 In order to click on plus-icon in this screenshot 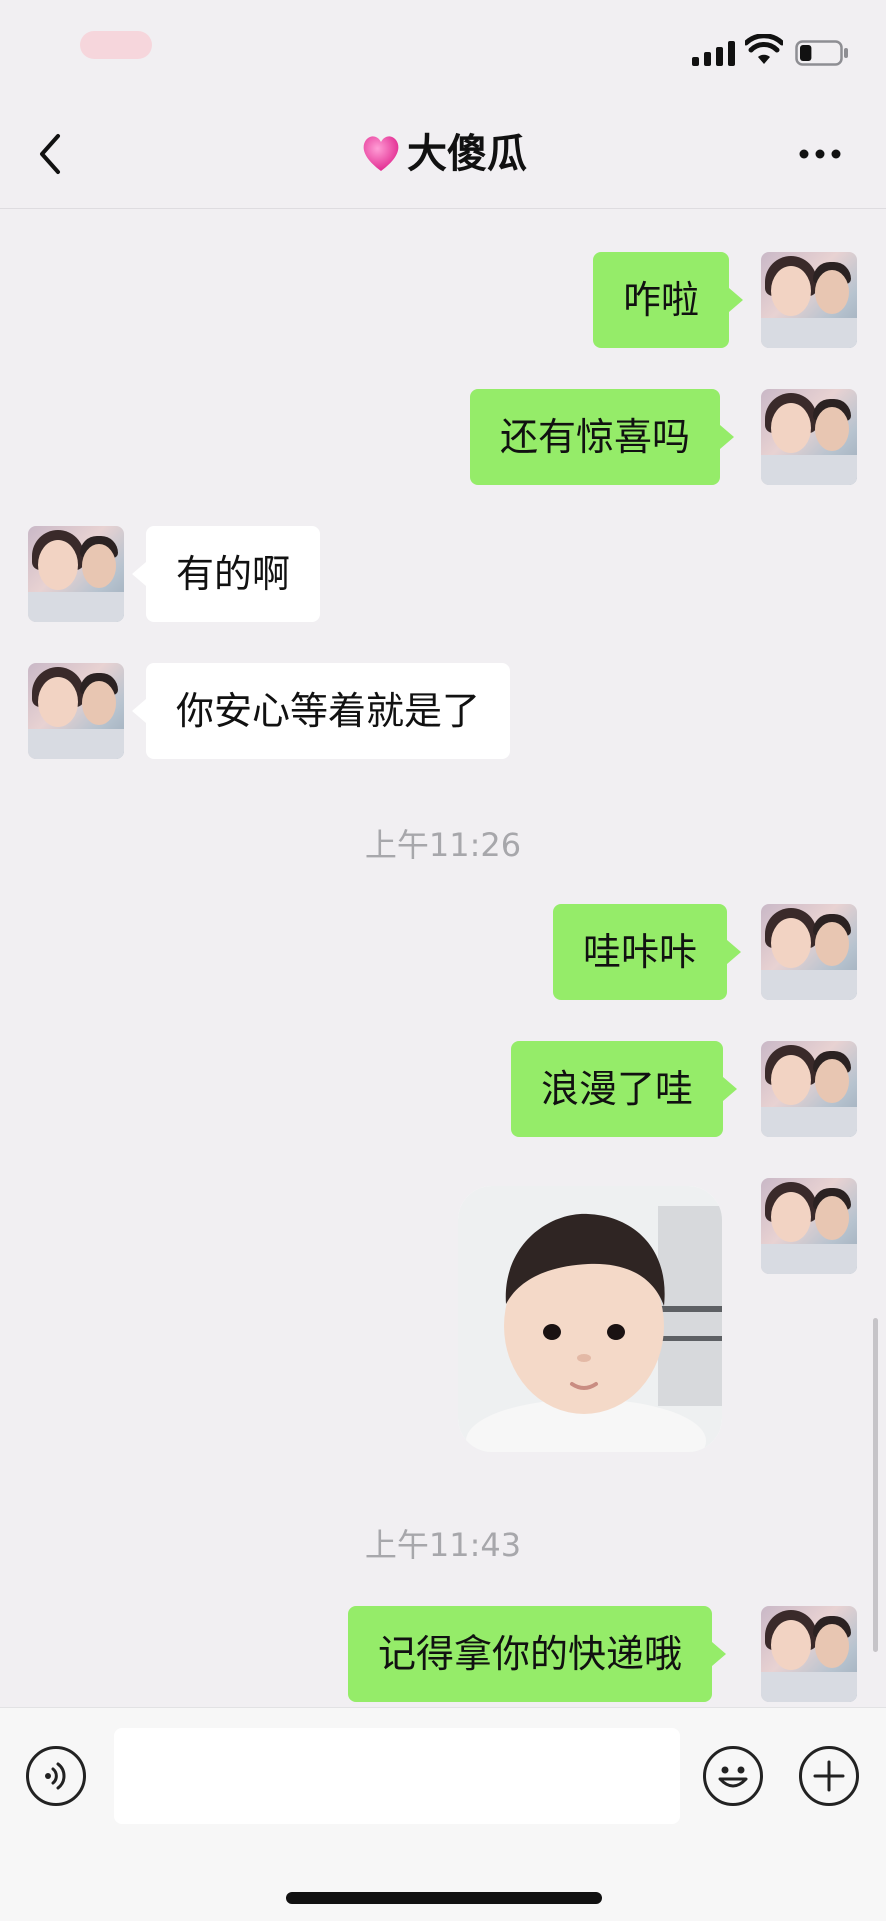, I will do `click(829, 1776)`.